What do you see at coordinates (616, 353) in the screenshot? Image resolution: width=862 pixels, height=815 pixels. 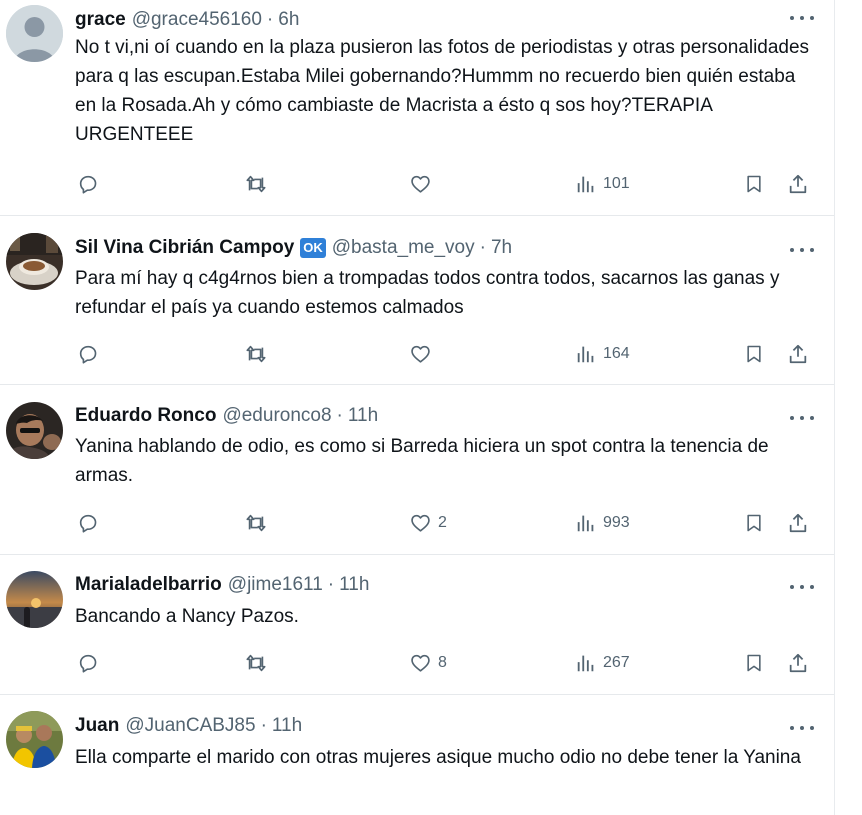 I see `view-count: 164` at bounding box center [616, 353].